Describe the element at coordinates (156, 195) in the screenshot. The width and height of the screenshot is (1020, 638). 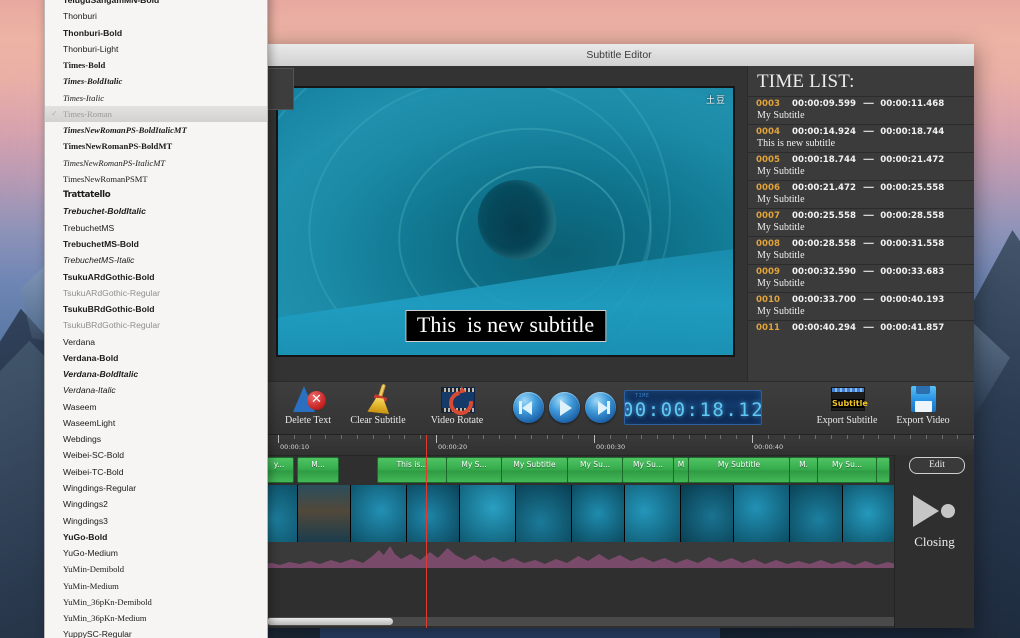
I see `font-menu-item: Trattatello` at that location.